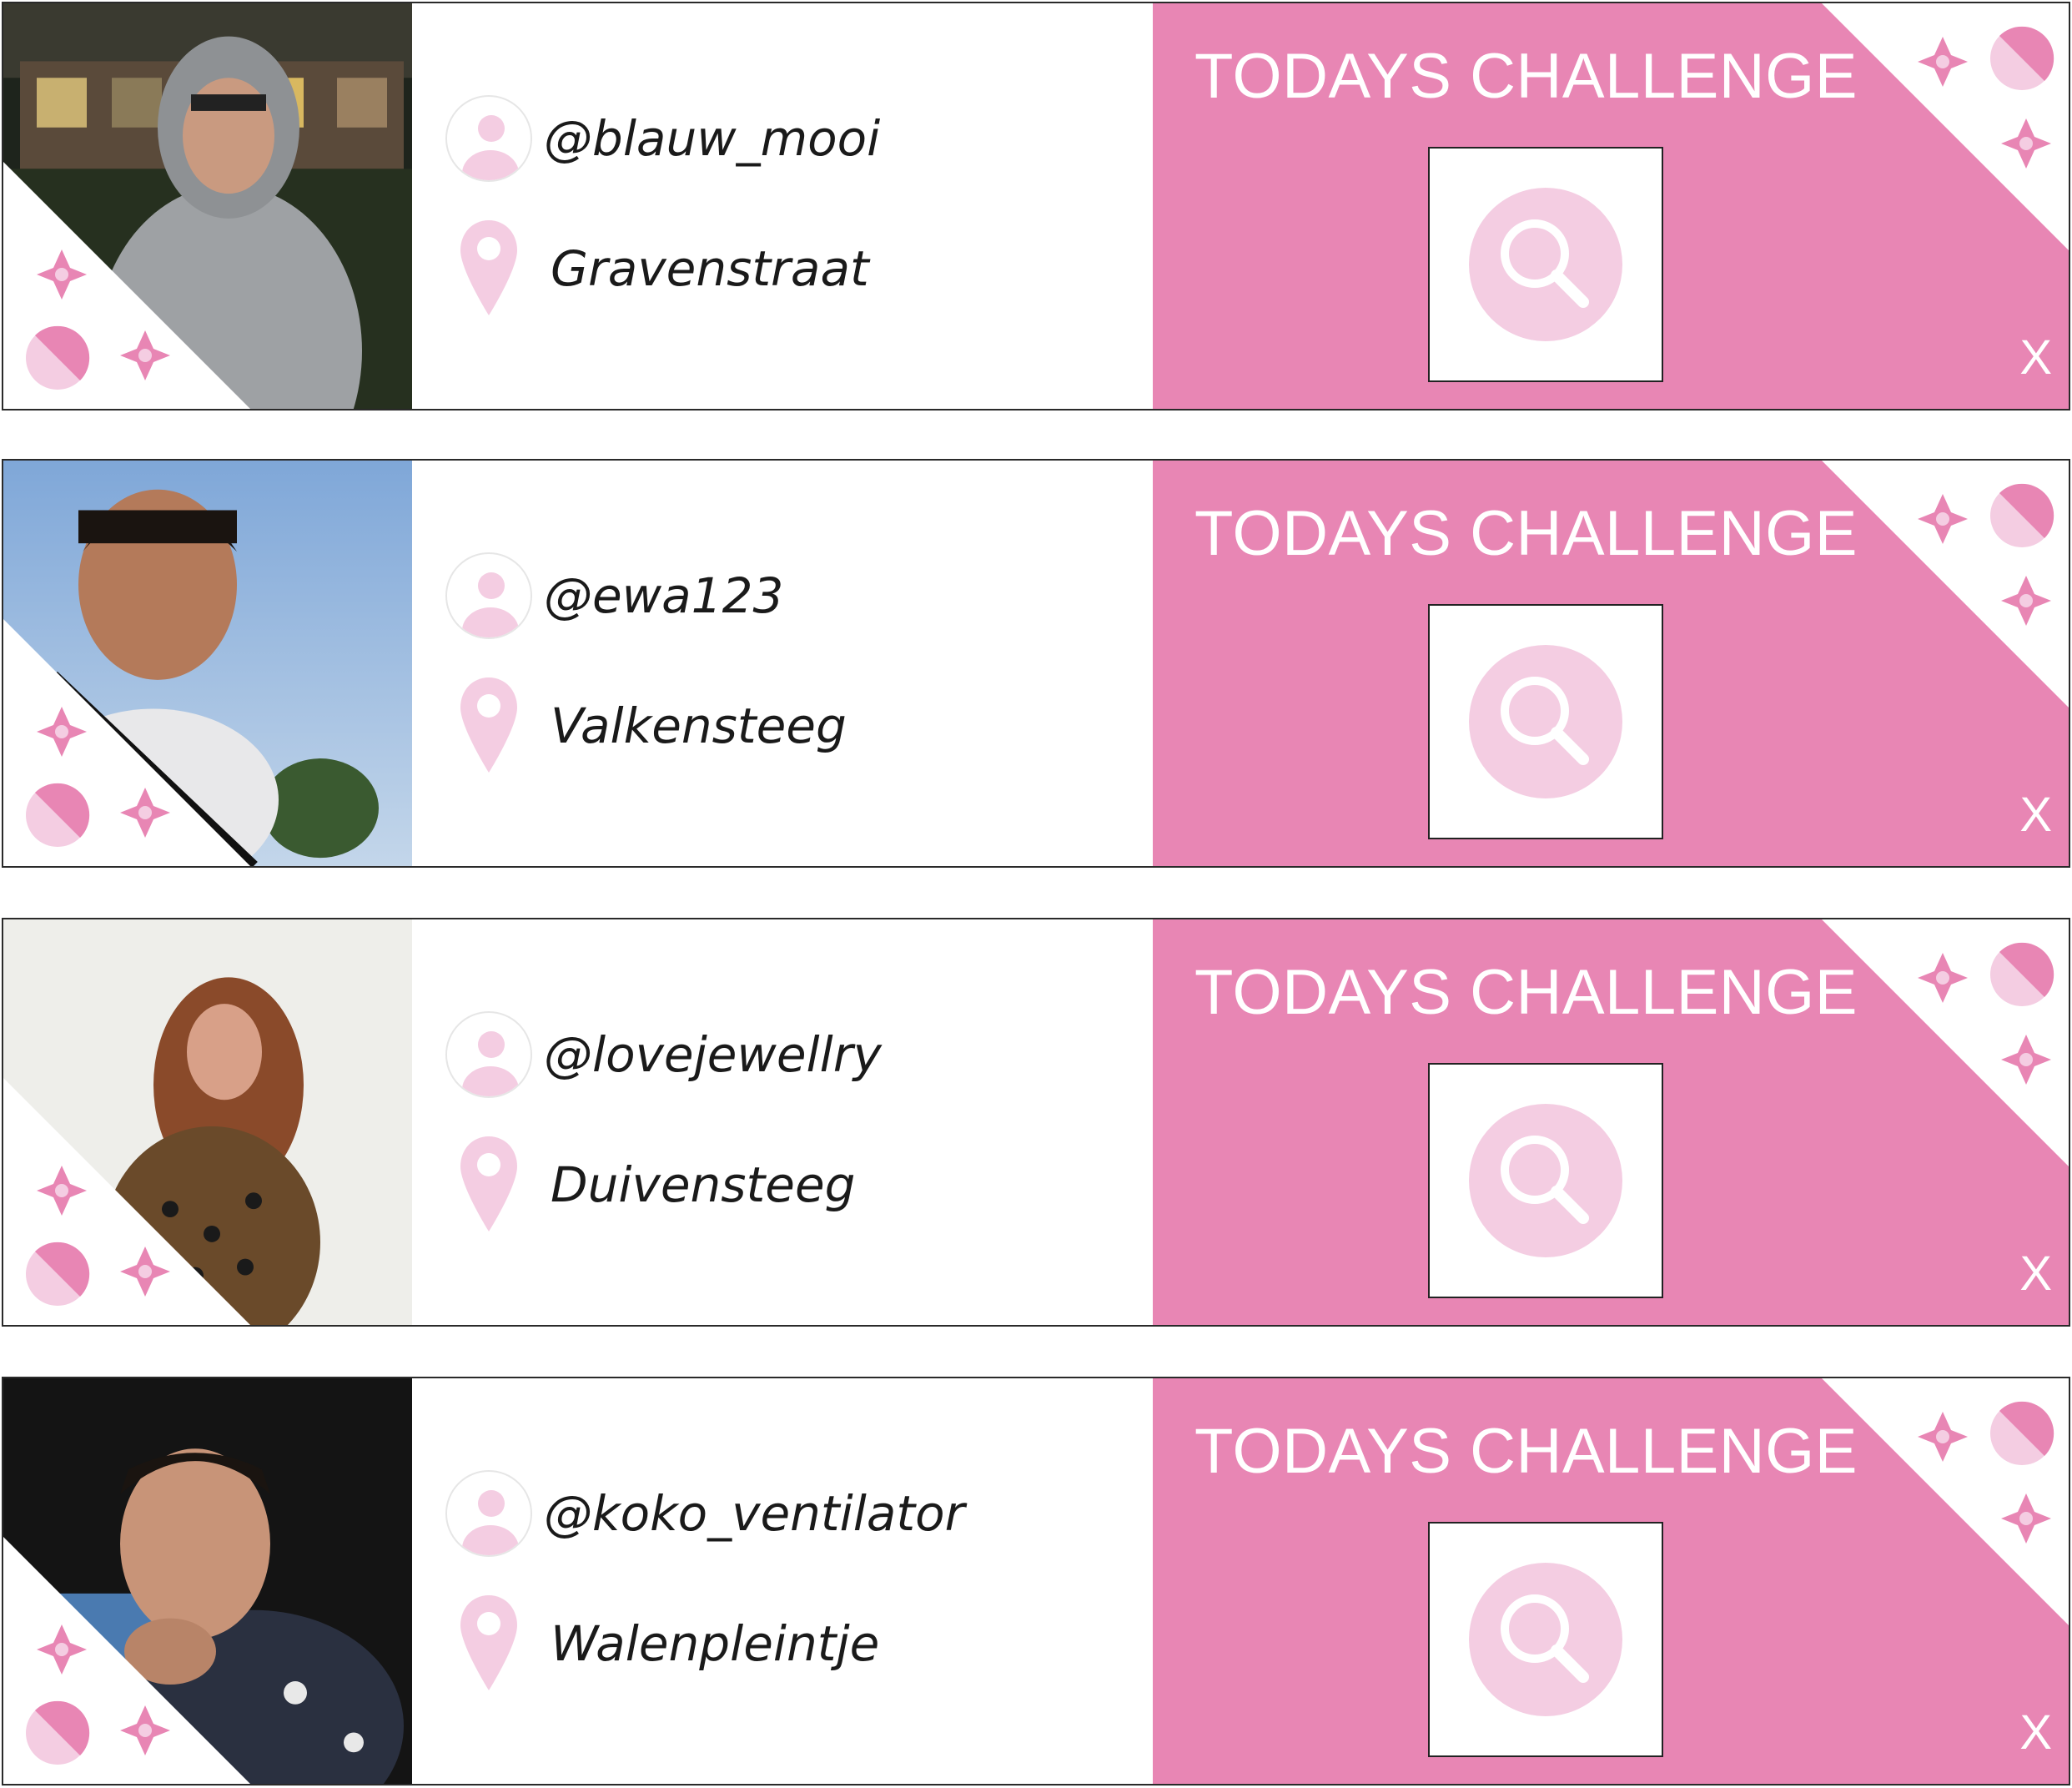  Describe the element at coordinates (699, 726) in the screenshot. I see `location-name: Valkensteeg` at that location.